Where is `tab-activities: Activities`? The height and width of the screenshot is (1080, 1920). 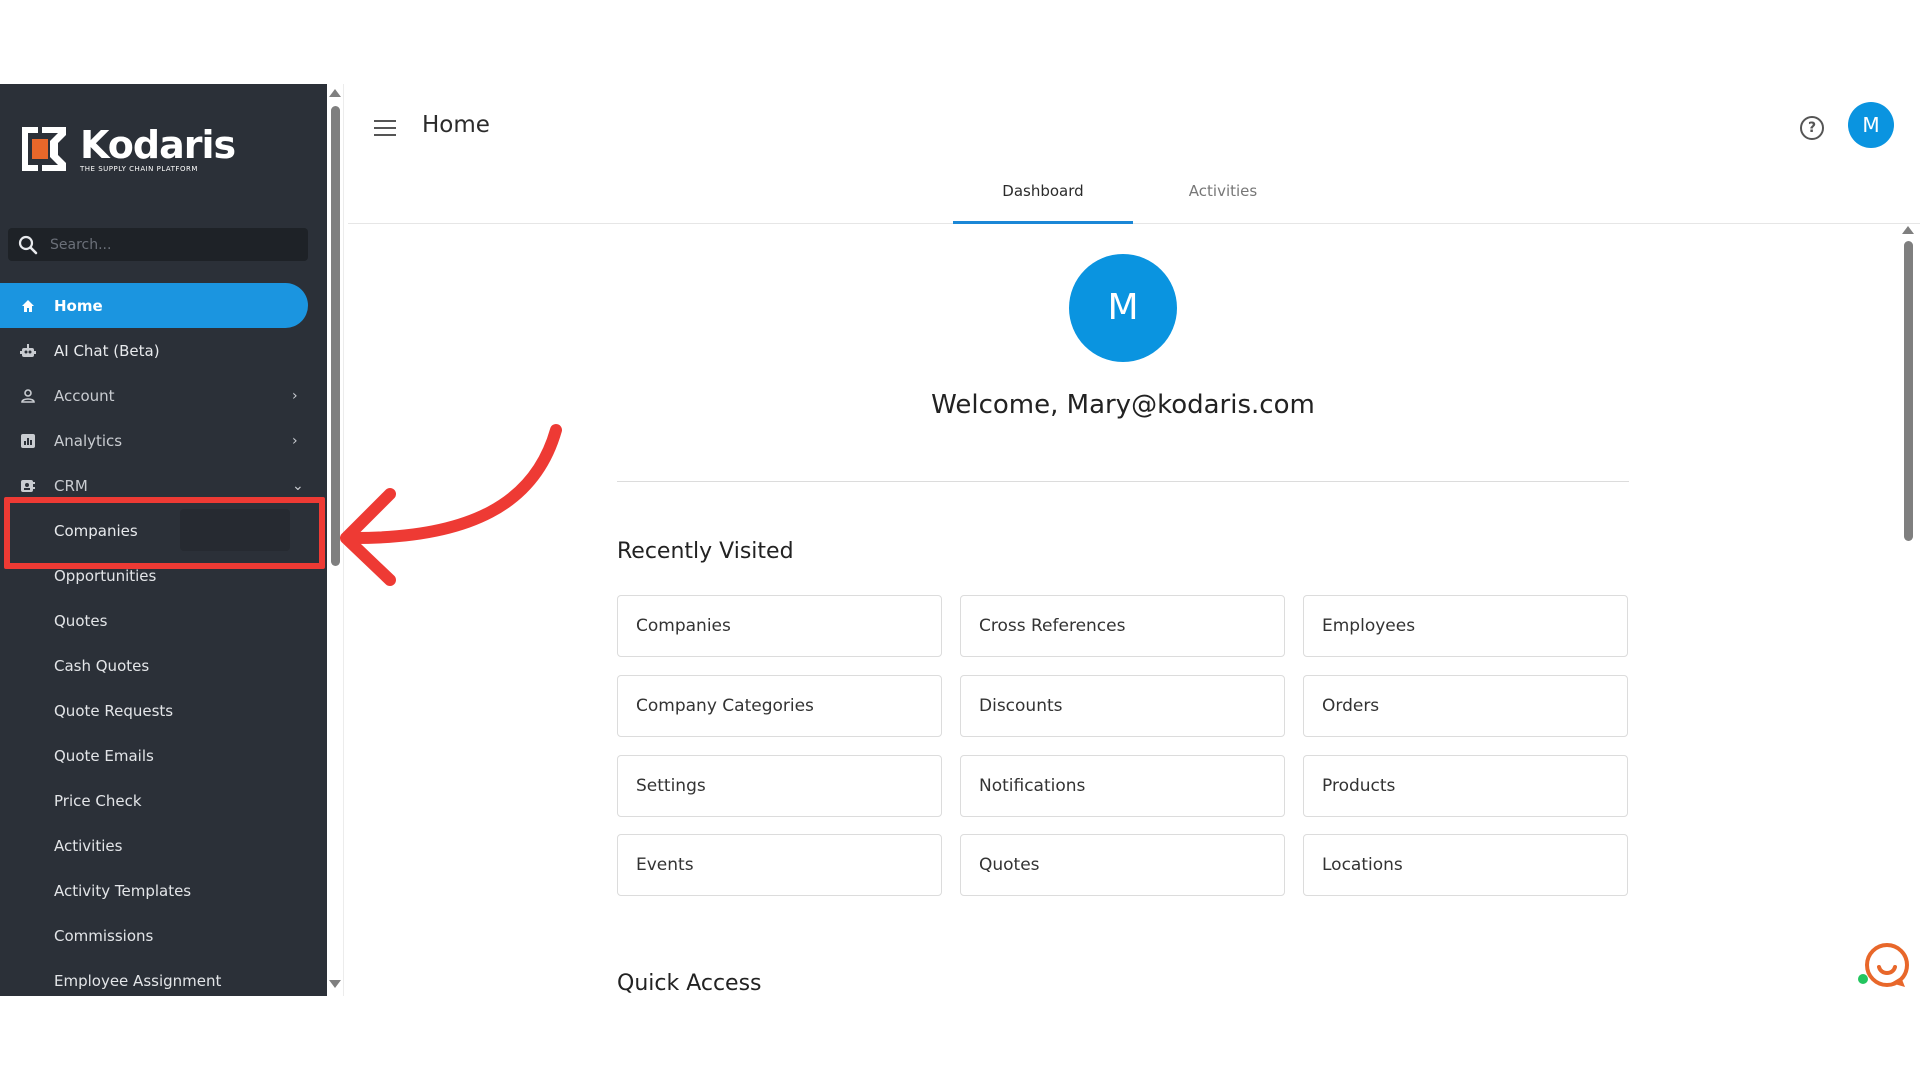 tab-activities: Activities is located at coordinates (1223, 198).